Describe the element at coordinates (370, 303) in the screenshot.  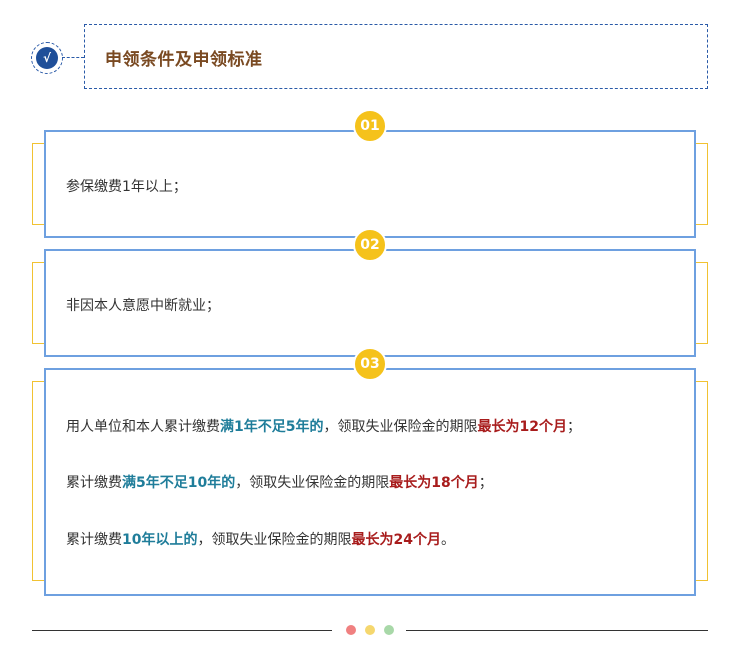
I see `condition-card-2: 非因本人意愿中断就业；` at that location.